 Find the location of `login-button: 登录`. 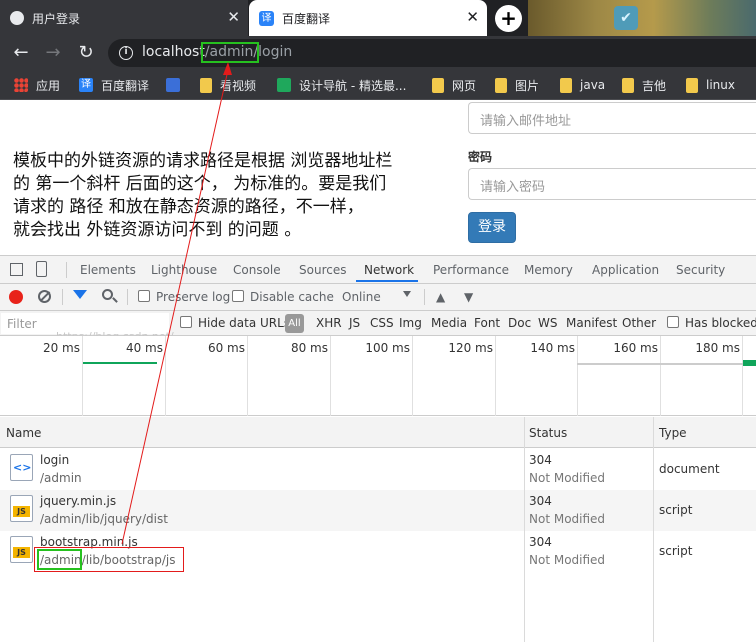

login-button: 登录 is located at coordinates (492, 227).